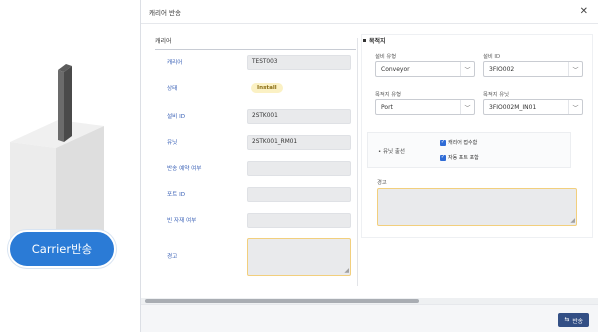 The height and width of the screenshot is (332, 598). I want to click on dialog-title: 캐리어 반송, so click(165, 12).